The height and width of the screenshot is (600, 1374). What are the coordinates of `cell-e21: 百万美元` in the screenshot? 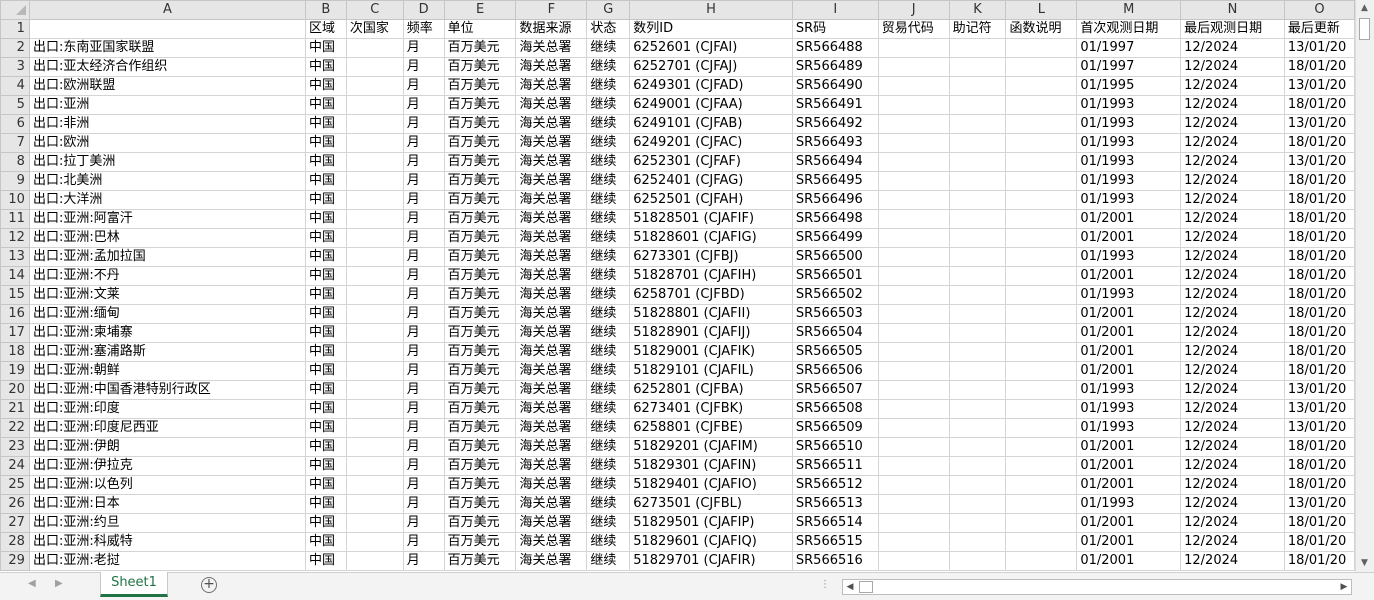 It's located at (480, 409).